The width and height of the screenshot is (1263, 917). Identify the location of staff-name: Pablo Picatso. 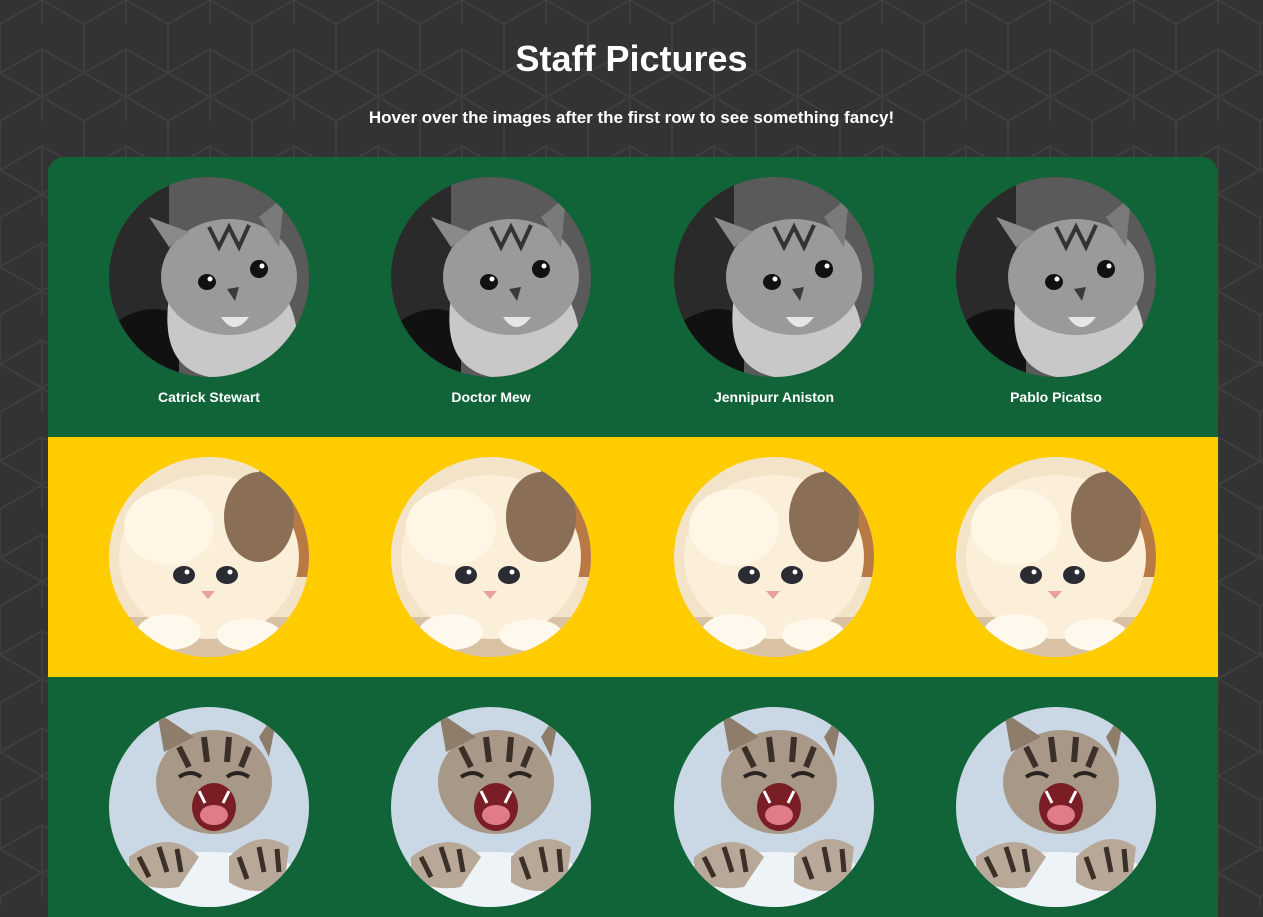
(1056, 397).